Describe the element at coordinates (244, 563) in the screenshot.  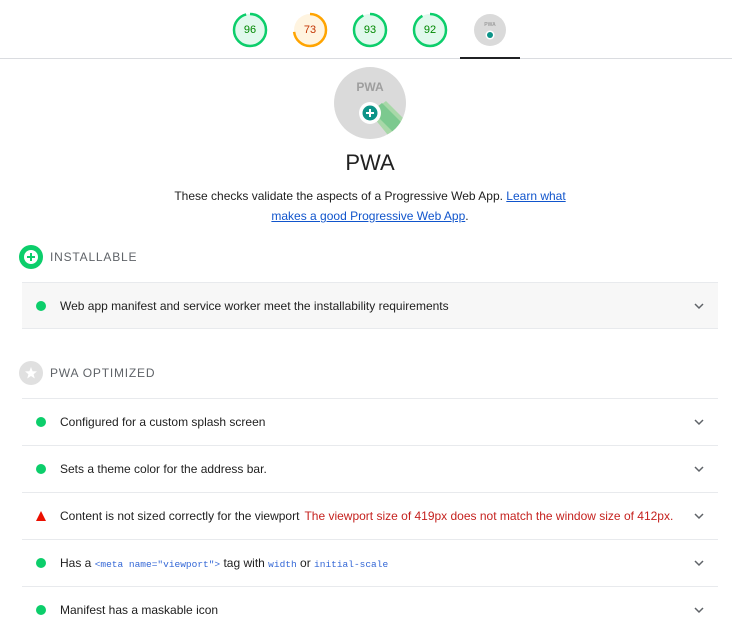
I see `title-mid: tag with` at that location.